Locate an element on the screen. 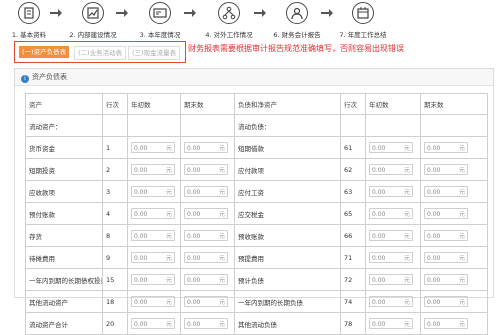 This screenshot has width=499, height=335. report-tabs: (一)资产负债表 (二)业务活动表 (三)现金流量表 is located at coordinates (100, 52).